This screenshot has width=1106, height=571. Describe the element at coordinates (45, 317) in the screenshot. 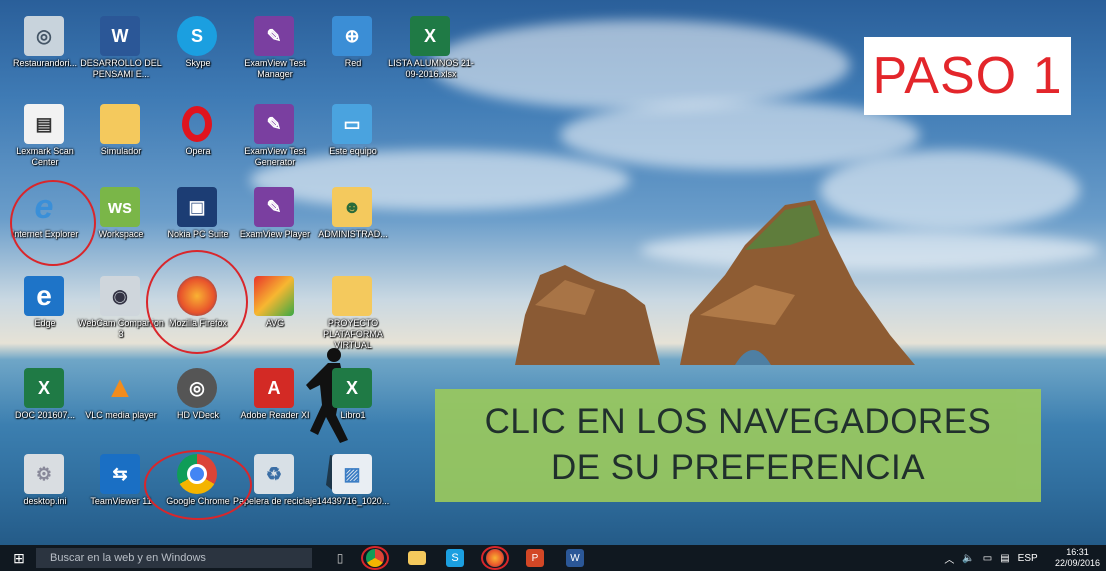

I see `edge-shortcut: e Edge` at that location.